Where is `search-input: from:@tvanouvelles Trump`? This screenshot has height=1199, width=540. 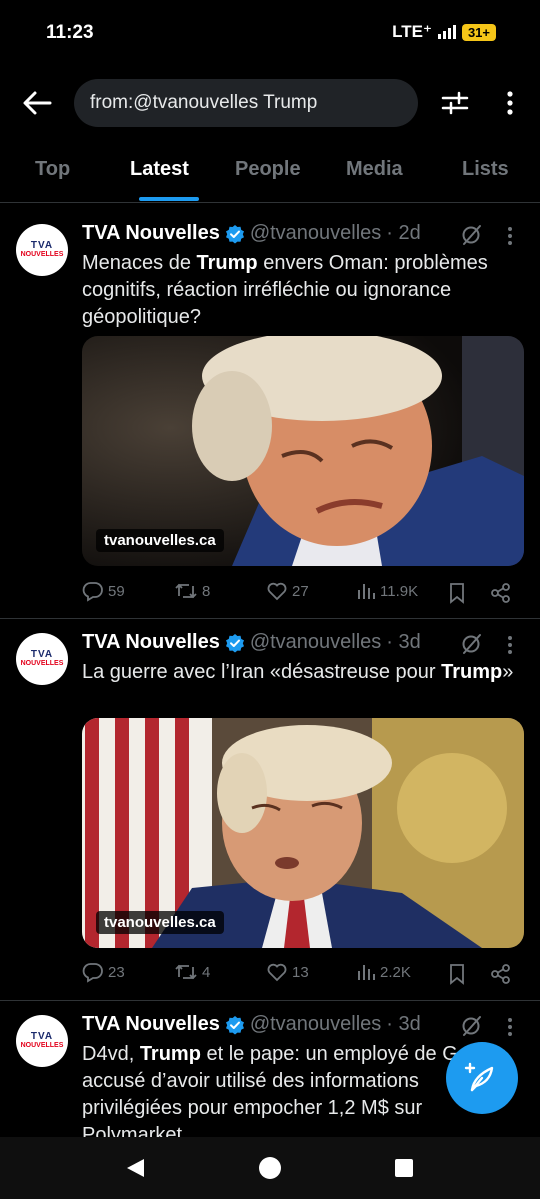
search-input: from:@tvanouvelles Trump is located at coordinates (246, 103).